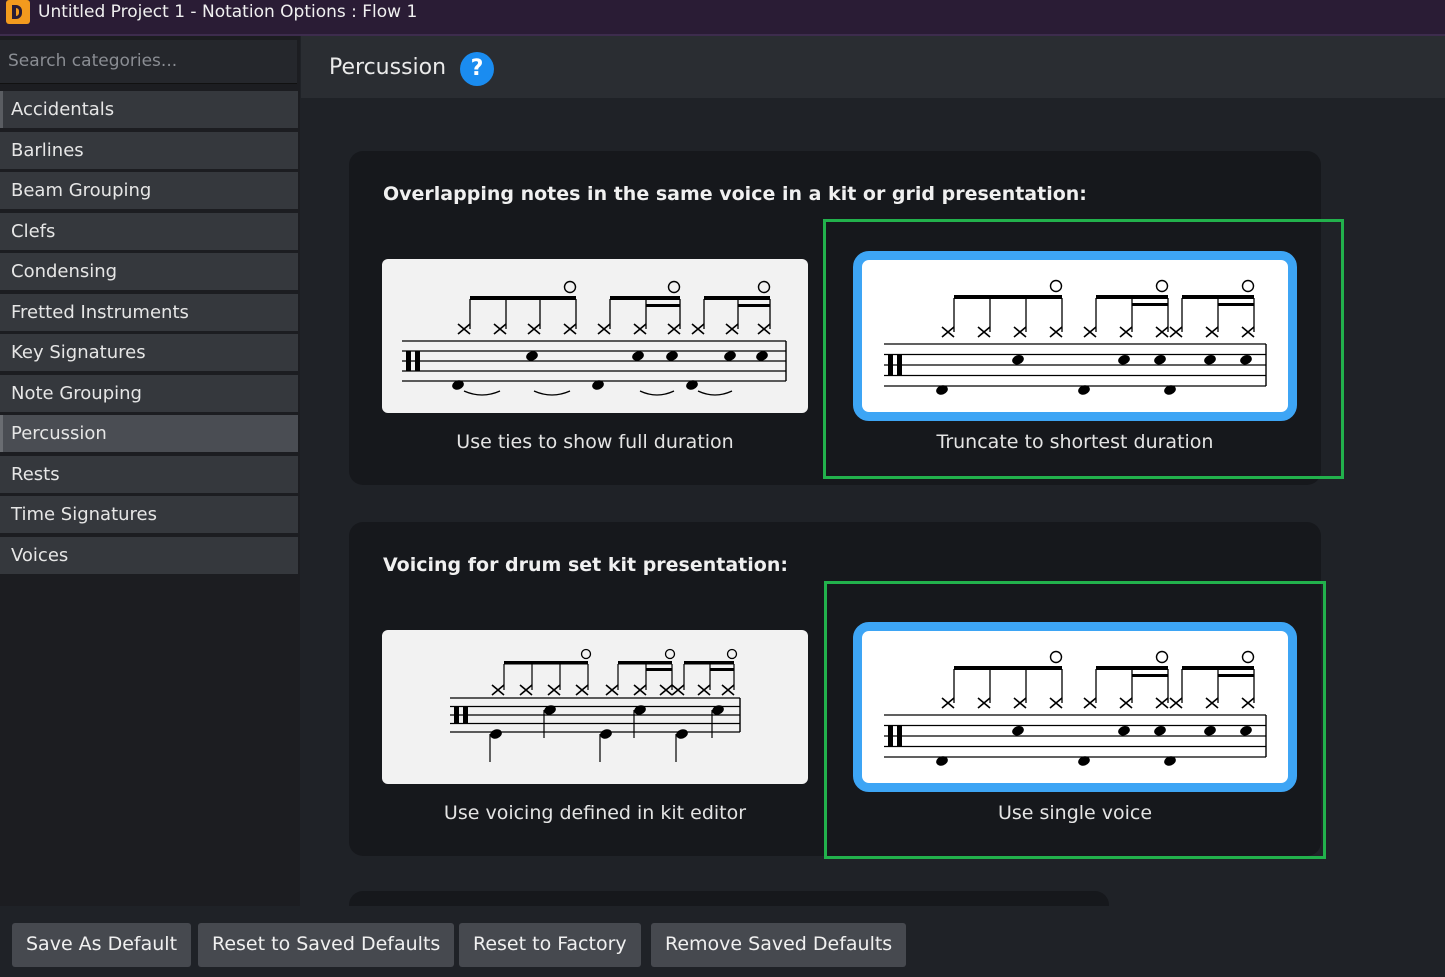  Describe the element at coordinates (477, 69) in the screenshot. I see `help-icon: ?` at that location.